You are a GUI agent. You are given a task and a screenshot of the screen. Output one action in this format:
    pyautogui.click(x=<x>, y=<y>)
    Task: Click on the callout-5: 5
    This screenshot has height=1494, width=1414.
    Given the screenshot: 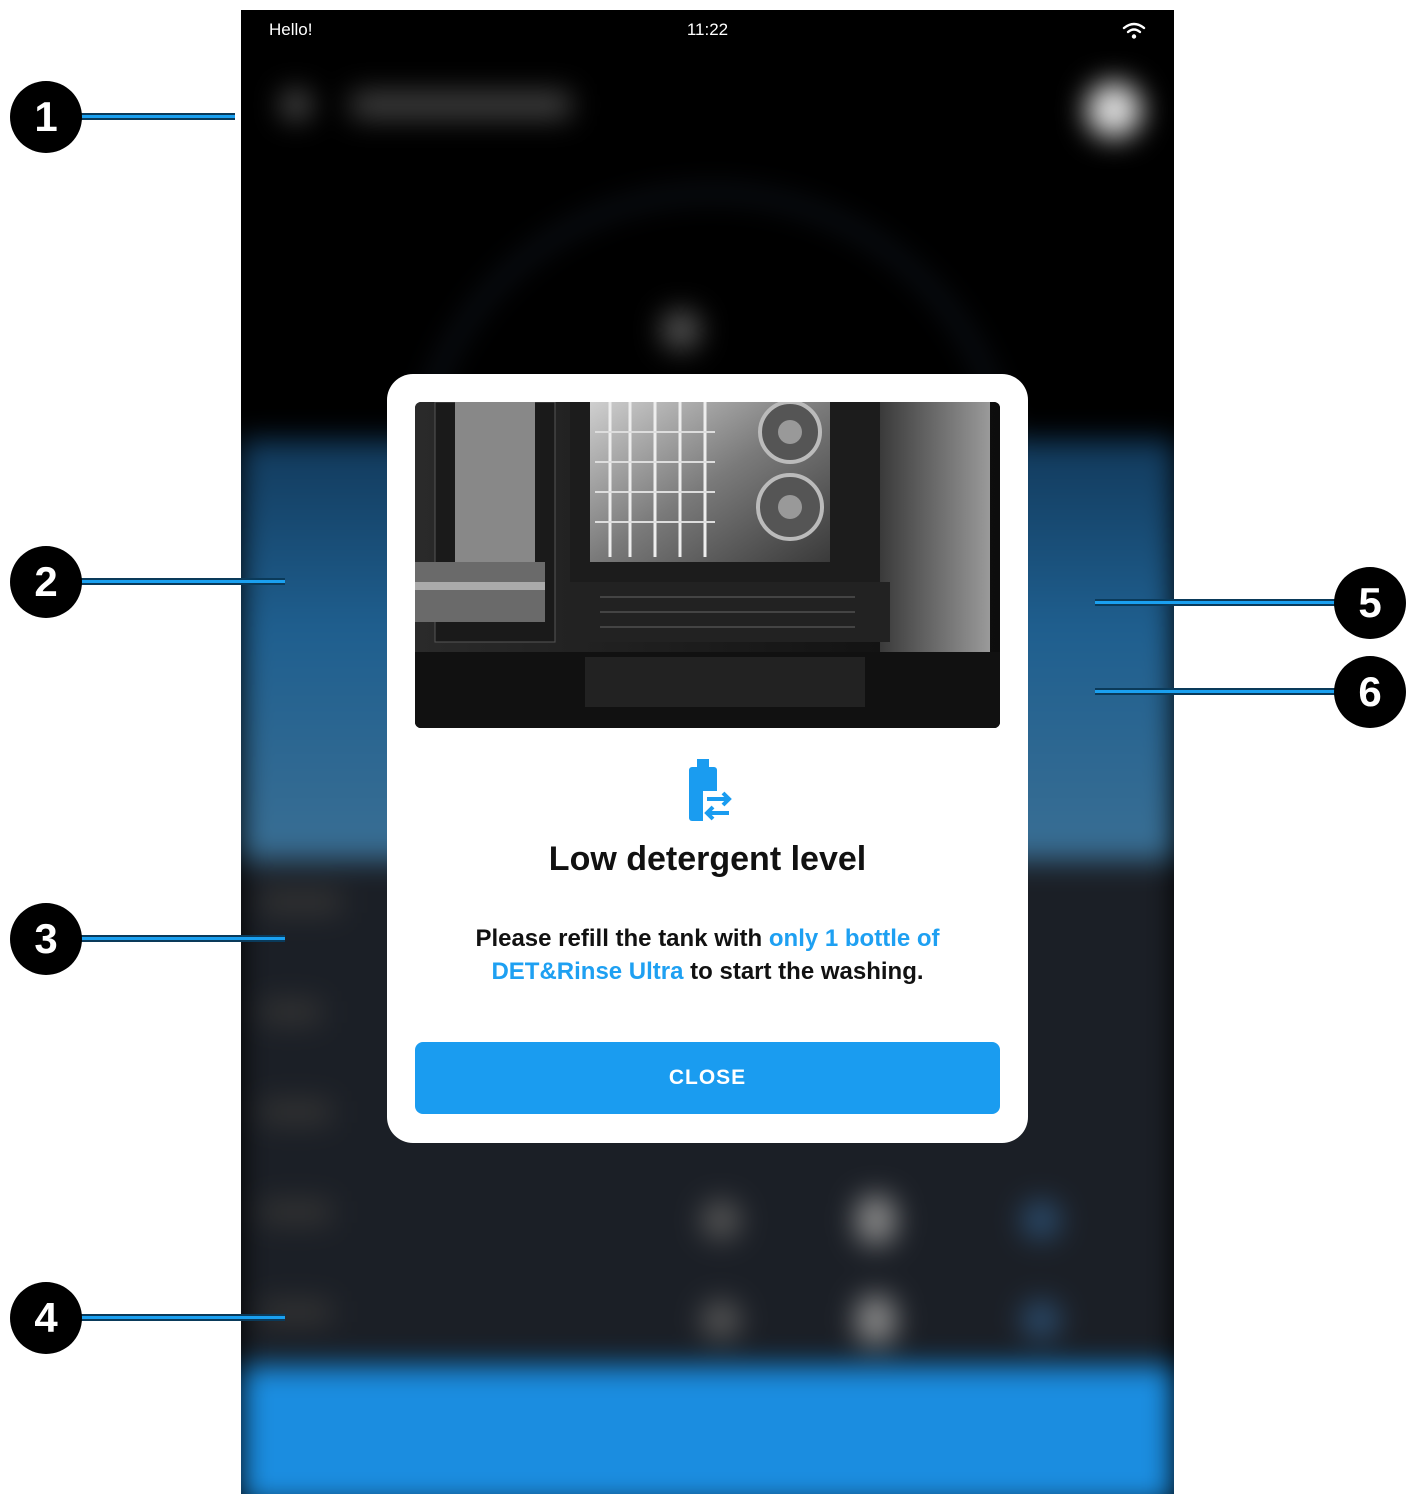 What is the action you would take?
    pyautogui.click(x=1370, y=603)
    